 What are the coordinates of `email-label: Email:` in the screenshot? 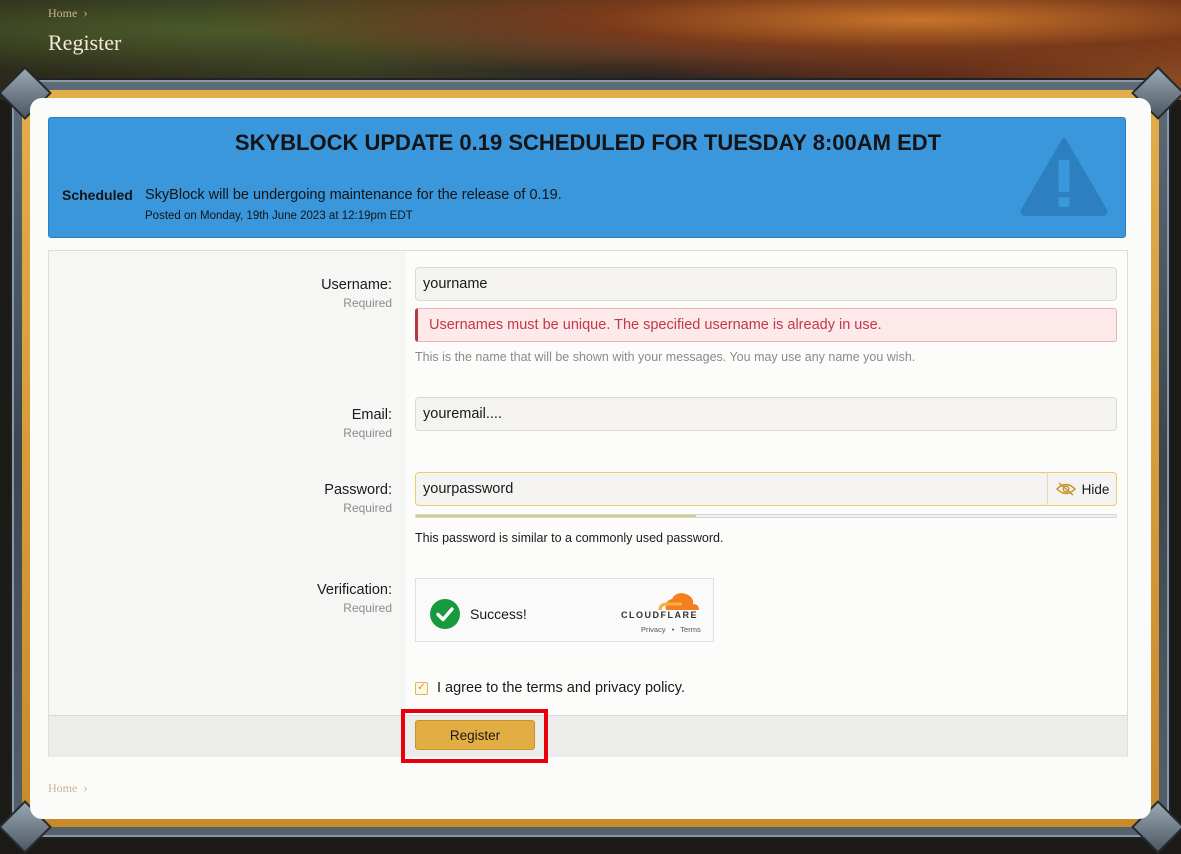 It's located at (371, 415).